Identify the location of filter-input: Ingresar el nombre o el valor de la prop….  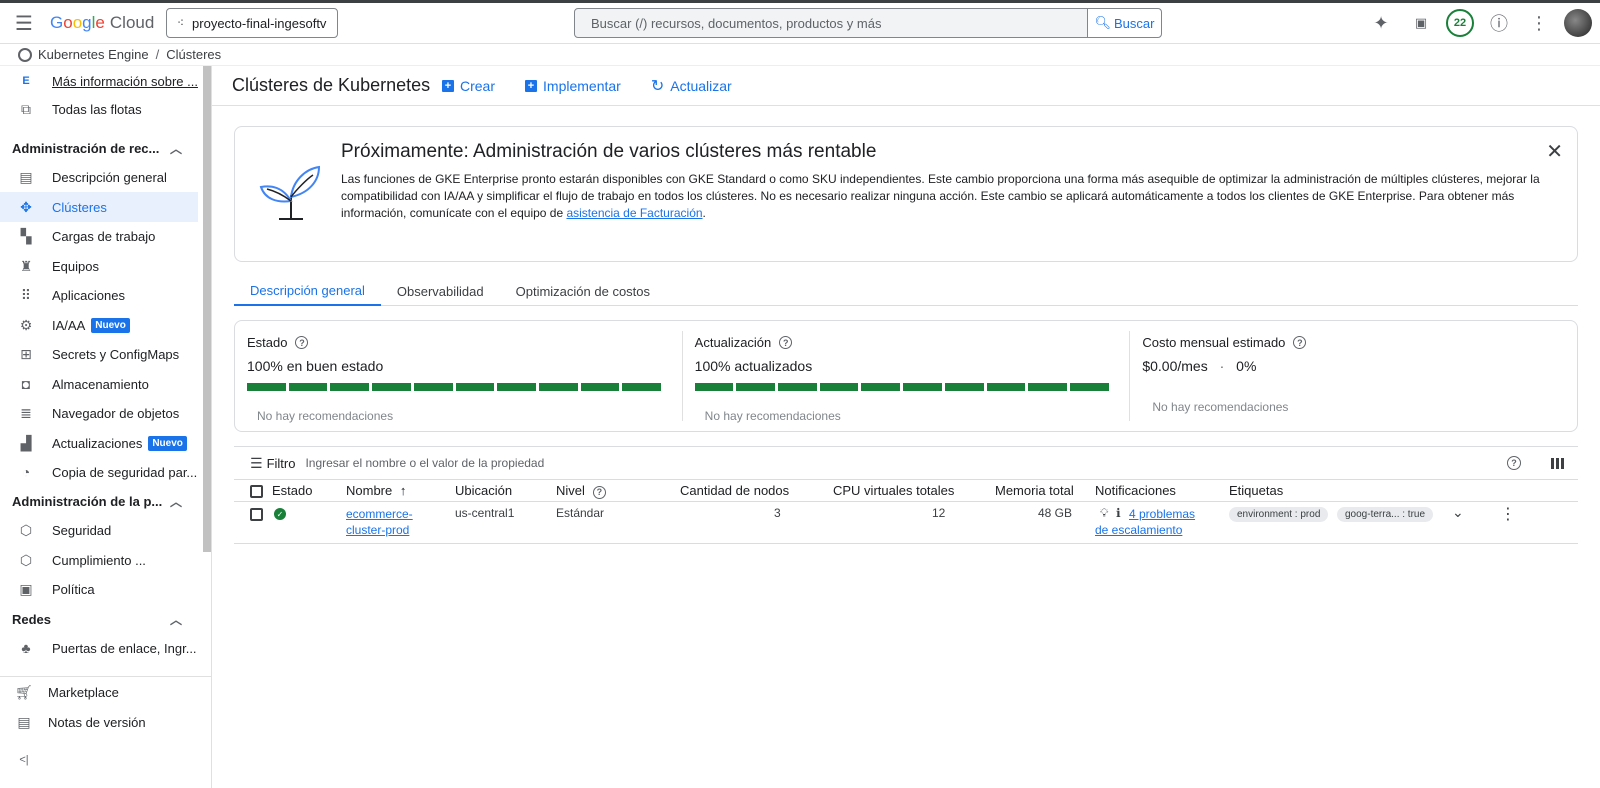
(424, 463).